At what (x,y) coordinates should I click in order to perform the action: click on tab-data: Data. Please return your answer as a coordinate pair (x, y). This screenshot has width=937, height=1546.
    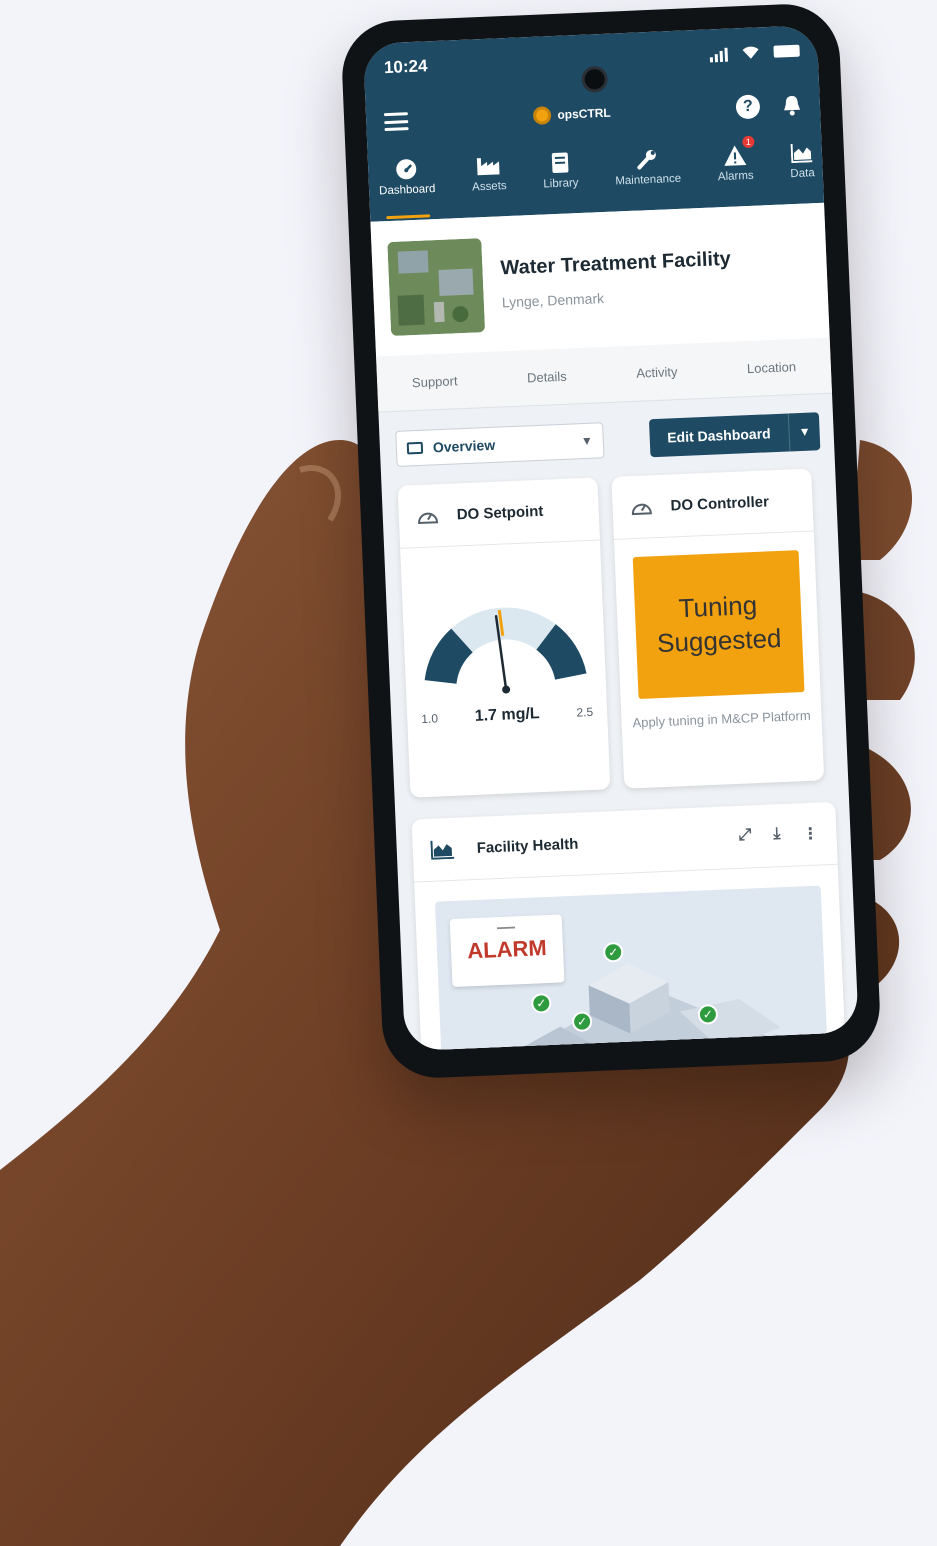
    Looking at the image, I should click on (802, 168).